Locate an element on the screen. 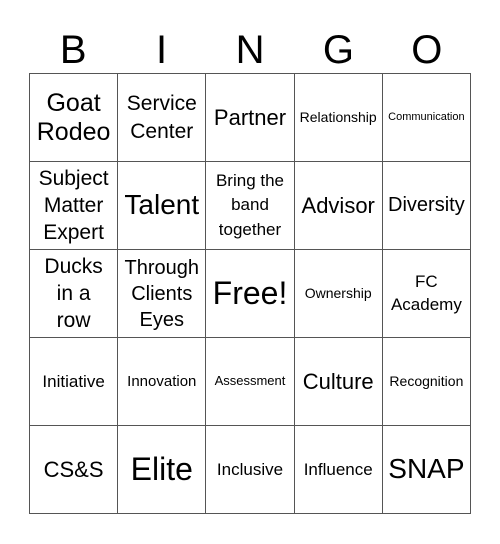 The image size is (500, 544). bingo-cell: Bring the band together is located at coordinates (250, 206).